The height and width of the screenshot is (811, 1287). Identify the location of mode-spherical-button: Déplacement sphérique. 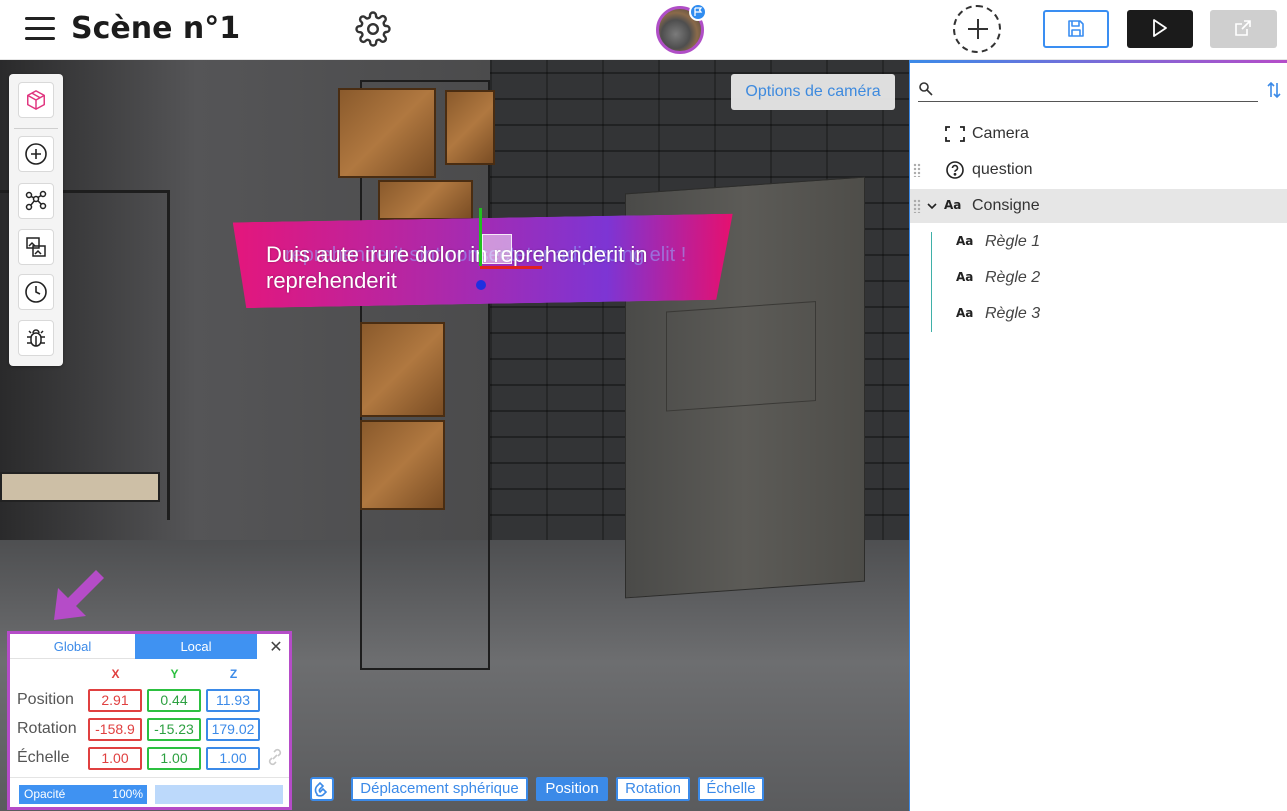
(439, 789).